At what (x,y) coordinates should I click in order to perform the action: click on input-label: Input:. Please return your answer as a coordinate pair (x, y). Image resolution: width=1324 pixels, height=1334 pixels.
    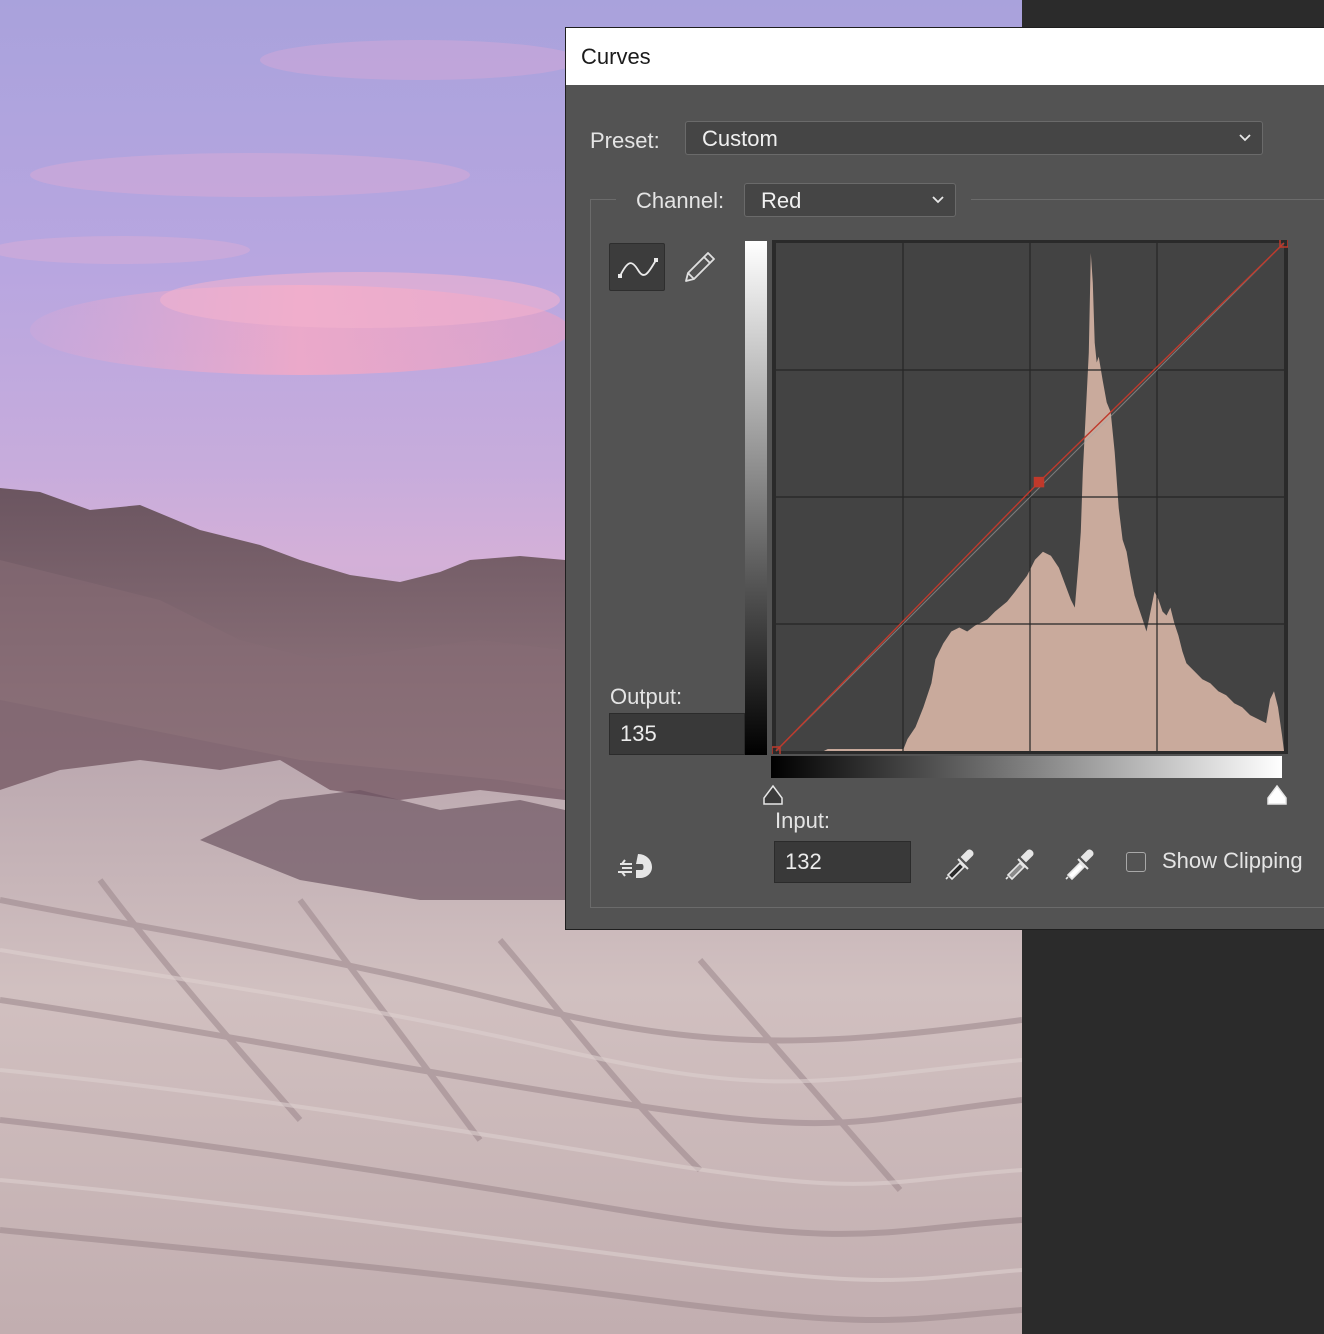
    Looking at the image, I should click on (803, 820).